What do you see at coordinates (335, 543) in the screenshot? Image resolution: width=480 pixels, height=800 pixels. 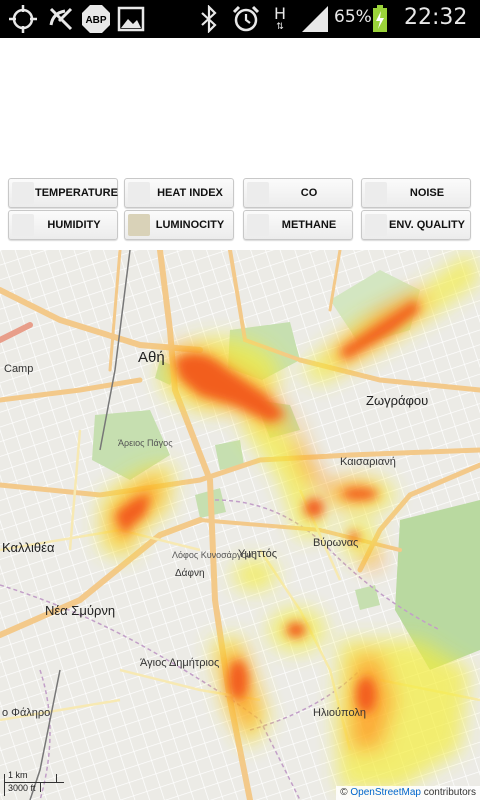 I see `label-vyronas: Βύρωνας` at bounding box center [335, 543].